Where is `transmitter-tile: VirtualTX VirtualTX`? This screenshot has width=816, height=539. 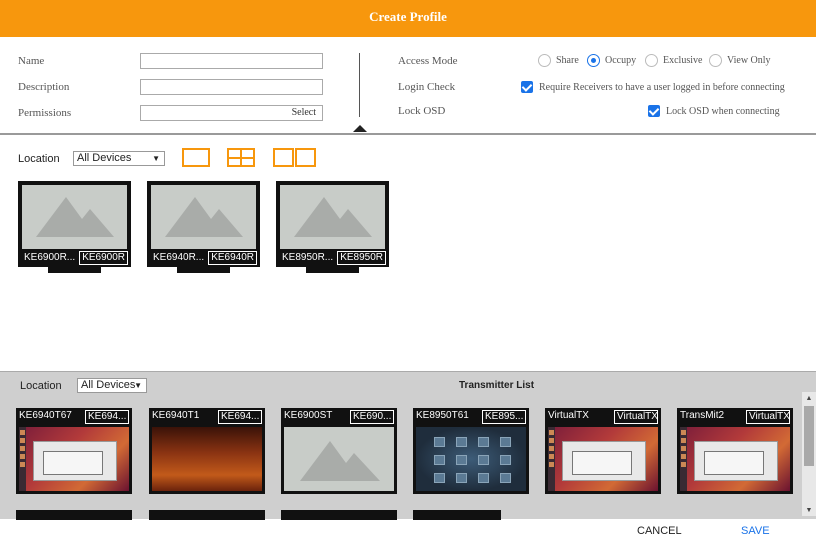
transmitter-tile: VirtualTX VirtualTX is located at coordinates (603, 451).